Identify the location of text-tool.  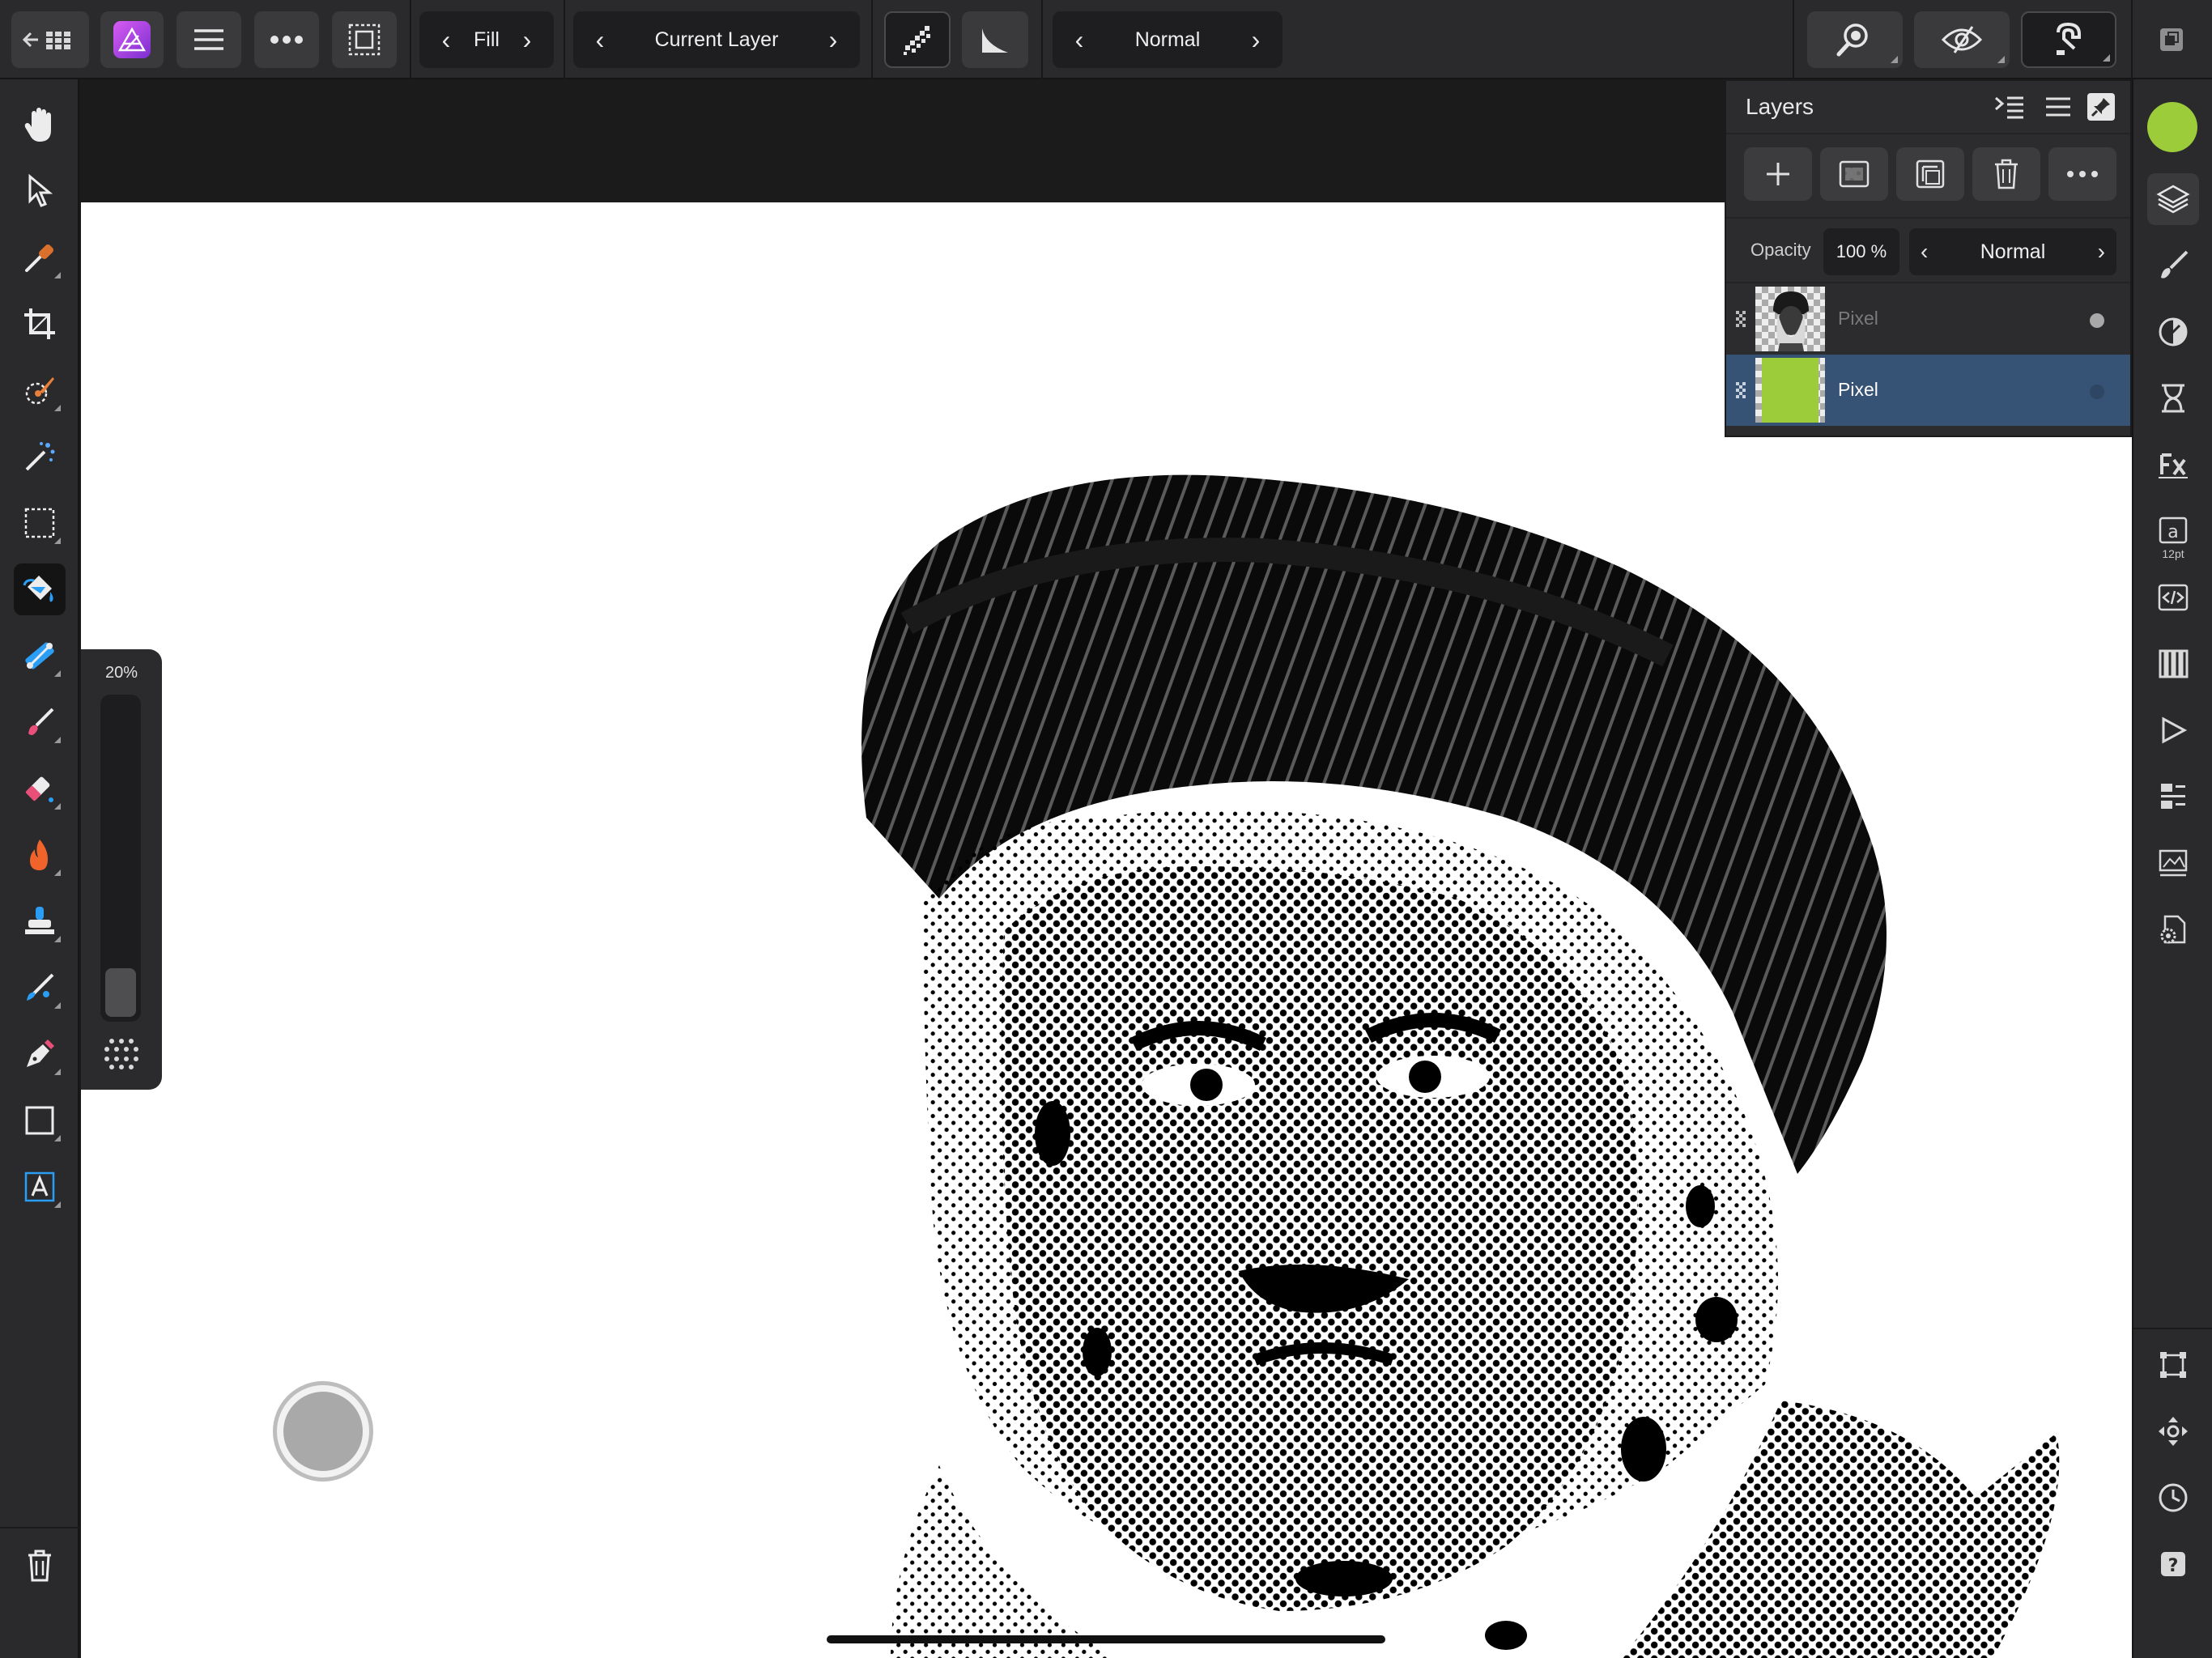
(40, 1187).